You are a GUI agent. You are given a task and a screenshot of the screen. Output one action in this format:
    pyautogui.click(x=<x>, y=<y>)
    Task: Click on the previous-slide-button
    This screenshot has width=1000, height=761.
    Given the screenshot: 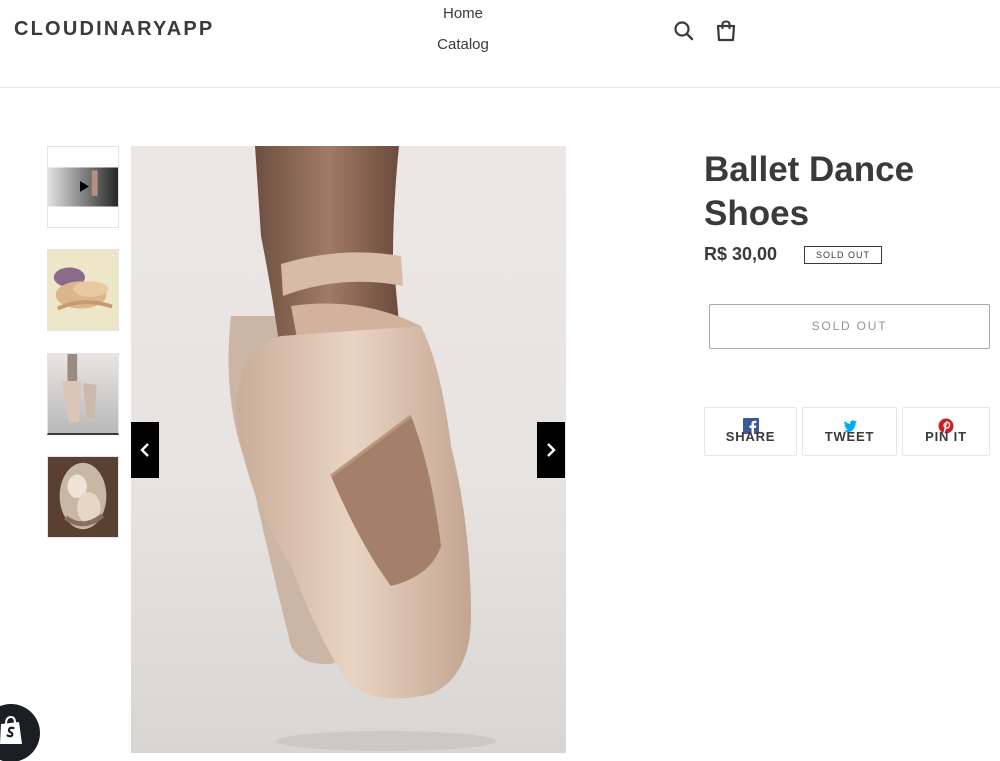 What is the action you would take?
    pyautogui.click(x=145, y=450)
    